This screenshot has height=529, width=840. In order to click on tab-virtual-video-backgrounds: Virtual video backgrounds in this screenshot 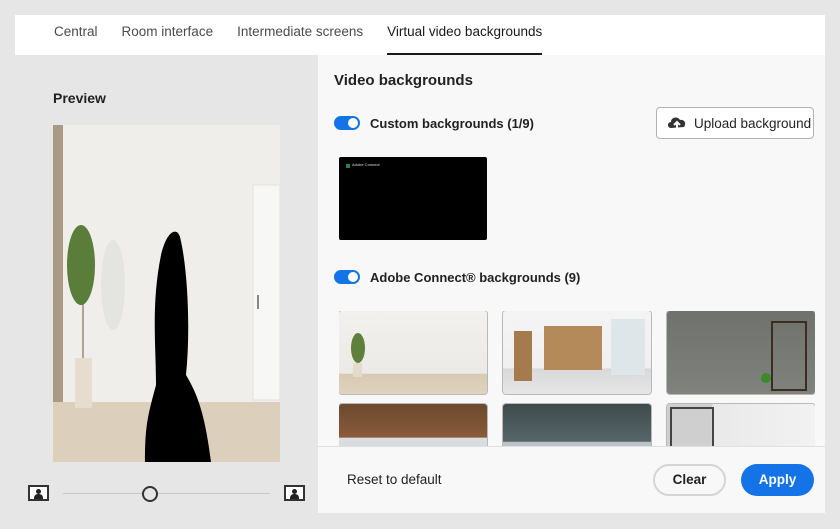, I will do `click(465, 35)`.